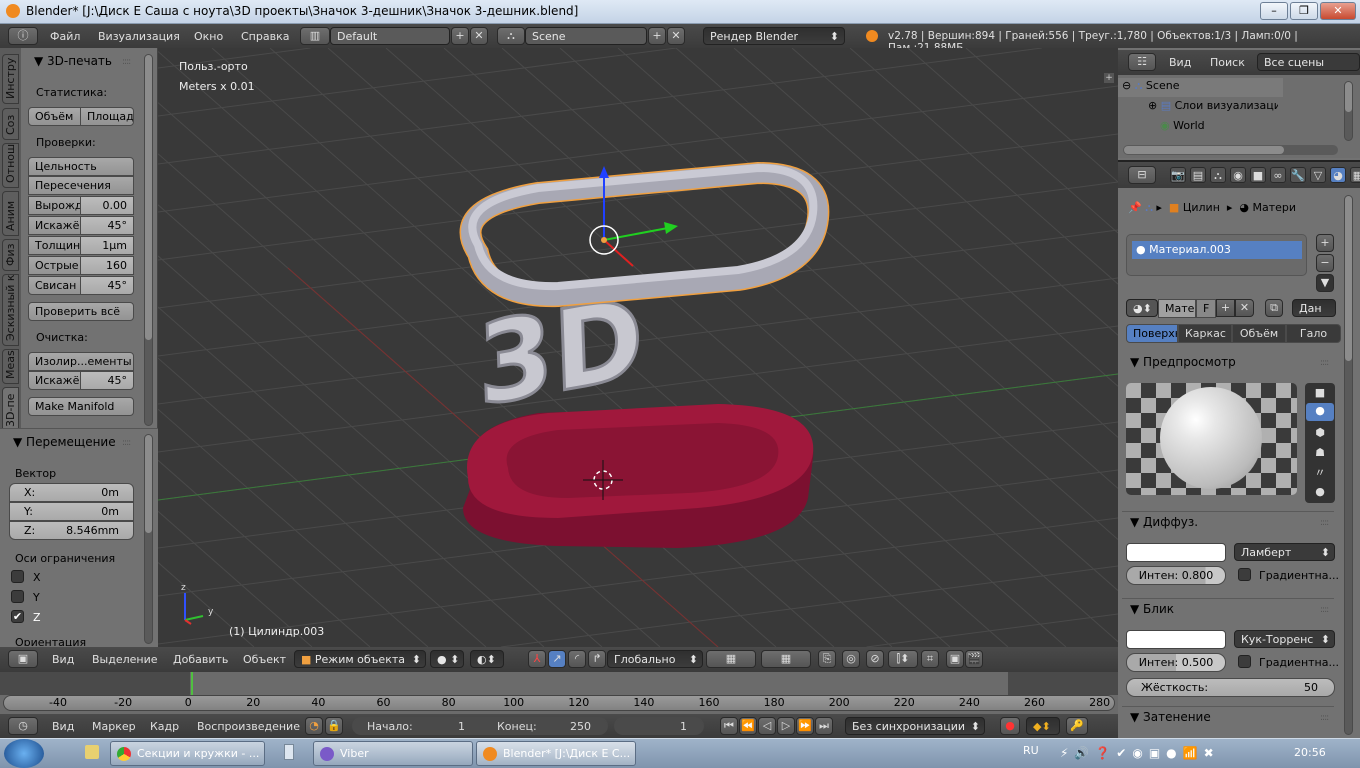  Describe the element at coordinates (875, 659) in the screenshot. I see `snap-icon: ⊘` at that location.